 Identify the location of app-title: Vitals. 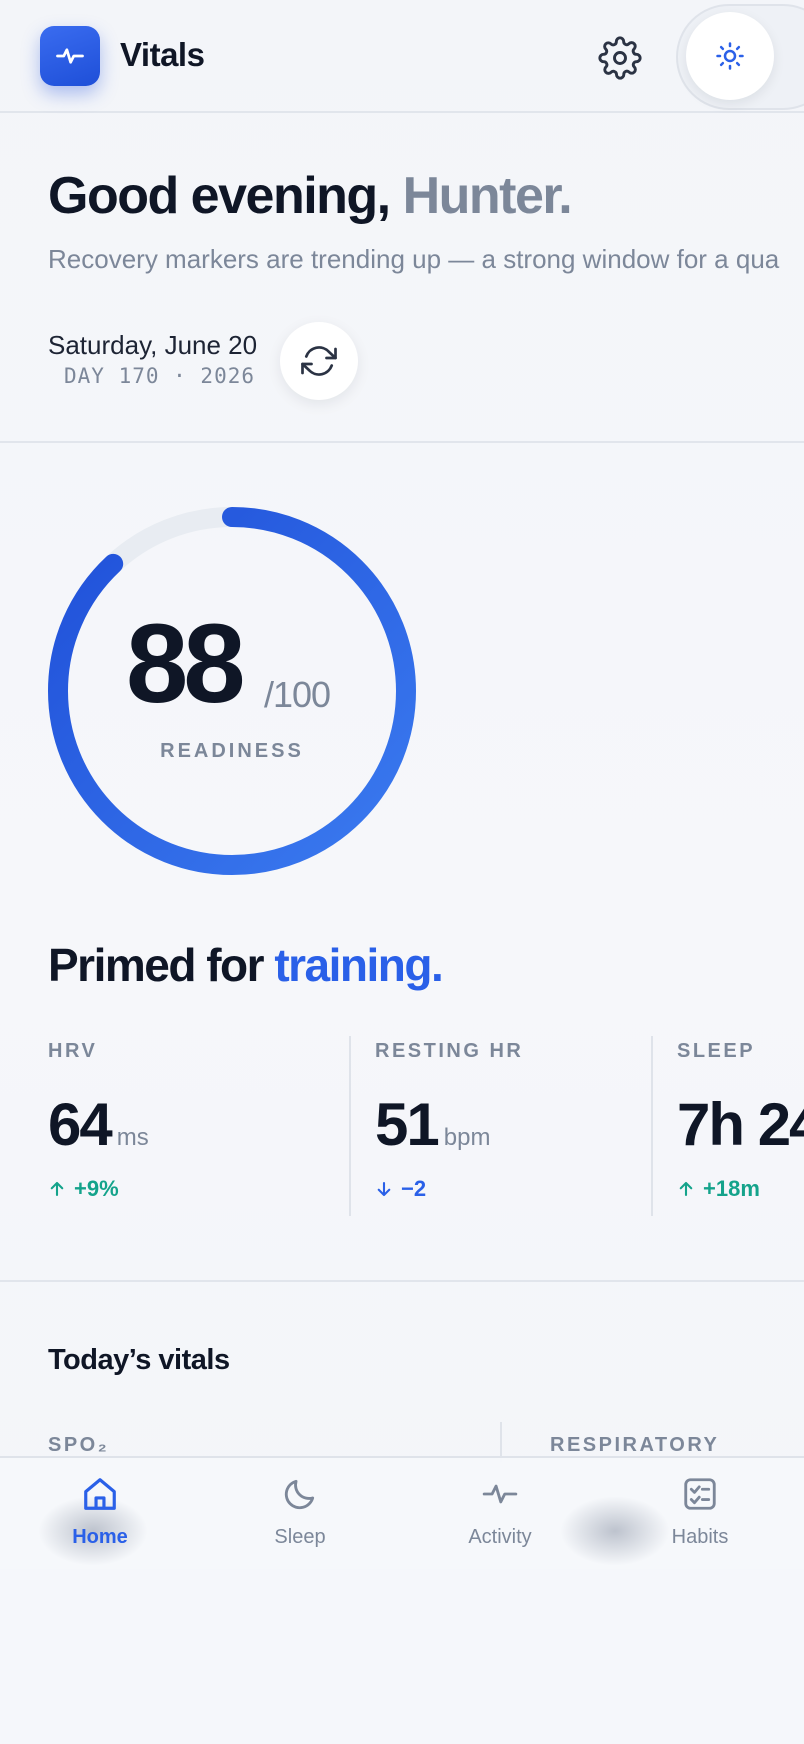
(162, 54).